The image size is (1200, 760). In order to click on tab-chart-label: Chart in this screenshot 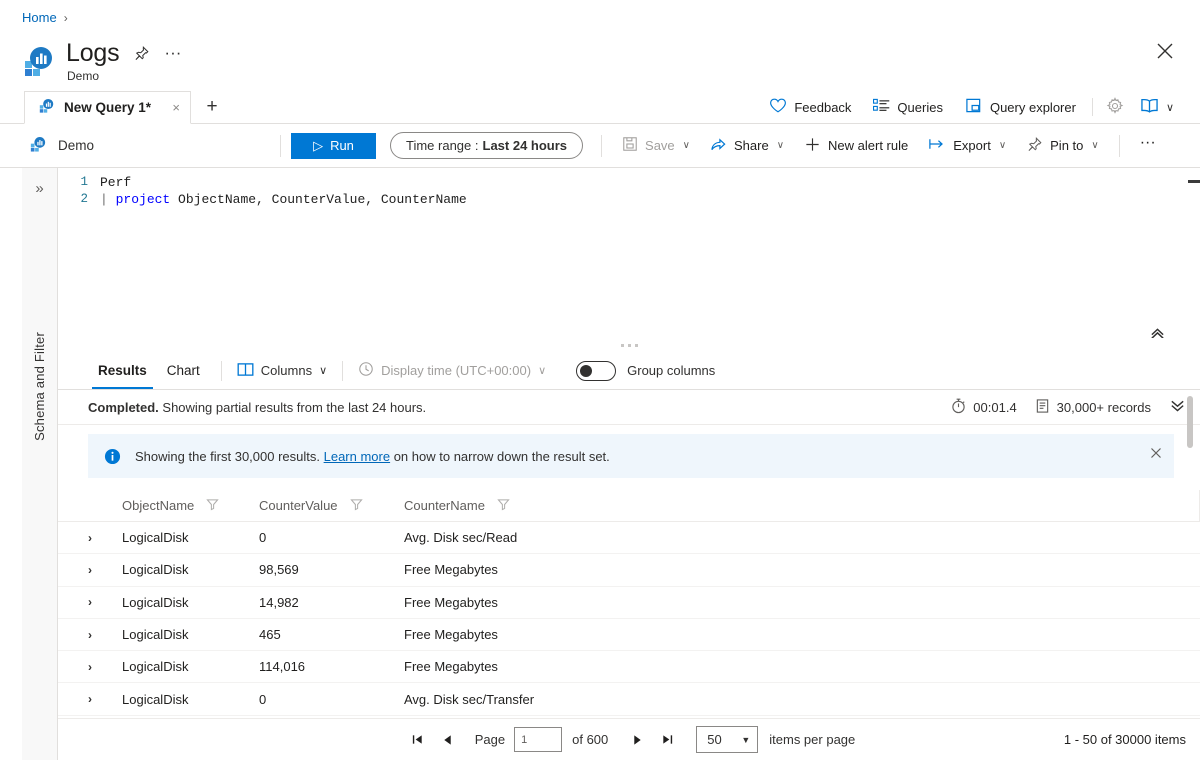, I will do `click(183, 370)`.